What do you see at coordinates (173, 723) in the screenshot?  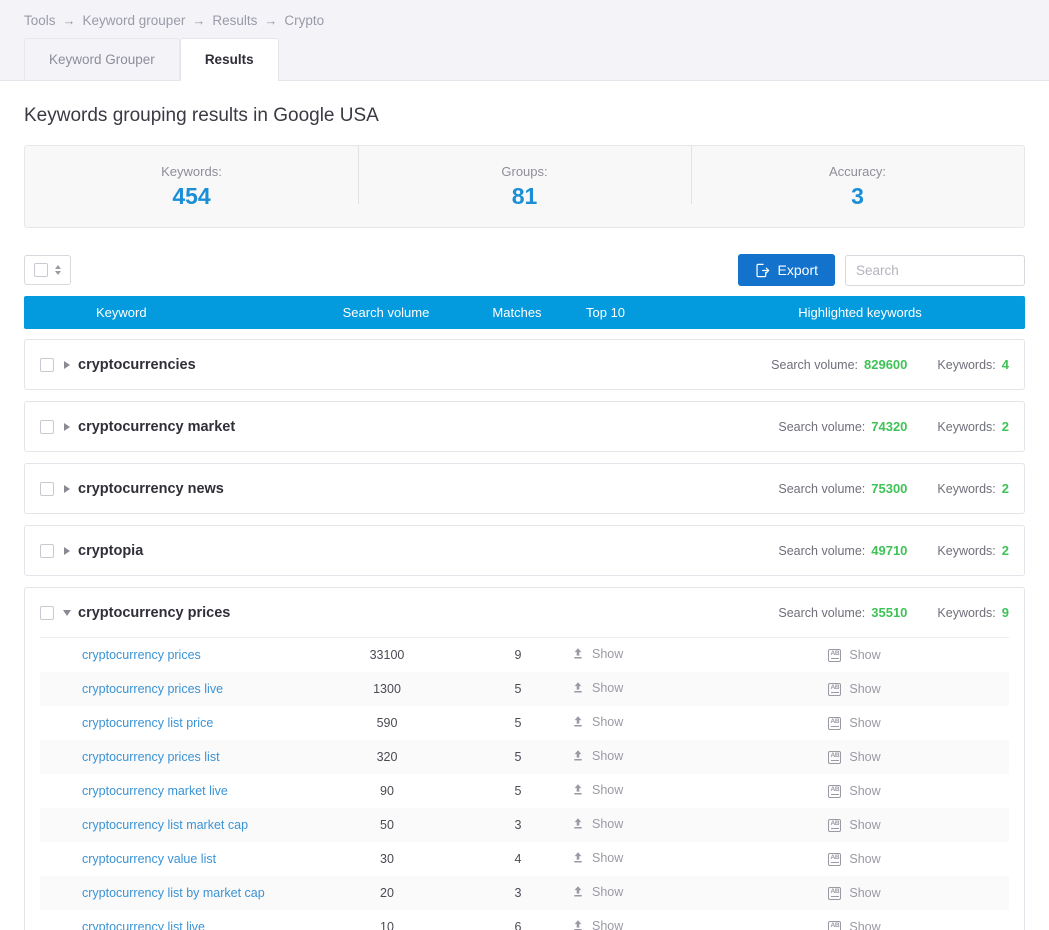 I see `keyword-link: cryptocurrency list price` at bounding box center [173, 723].